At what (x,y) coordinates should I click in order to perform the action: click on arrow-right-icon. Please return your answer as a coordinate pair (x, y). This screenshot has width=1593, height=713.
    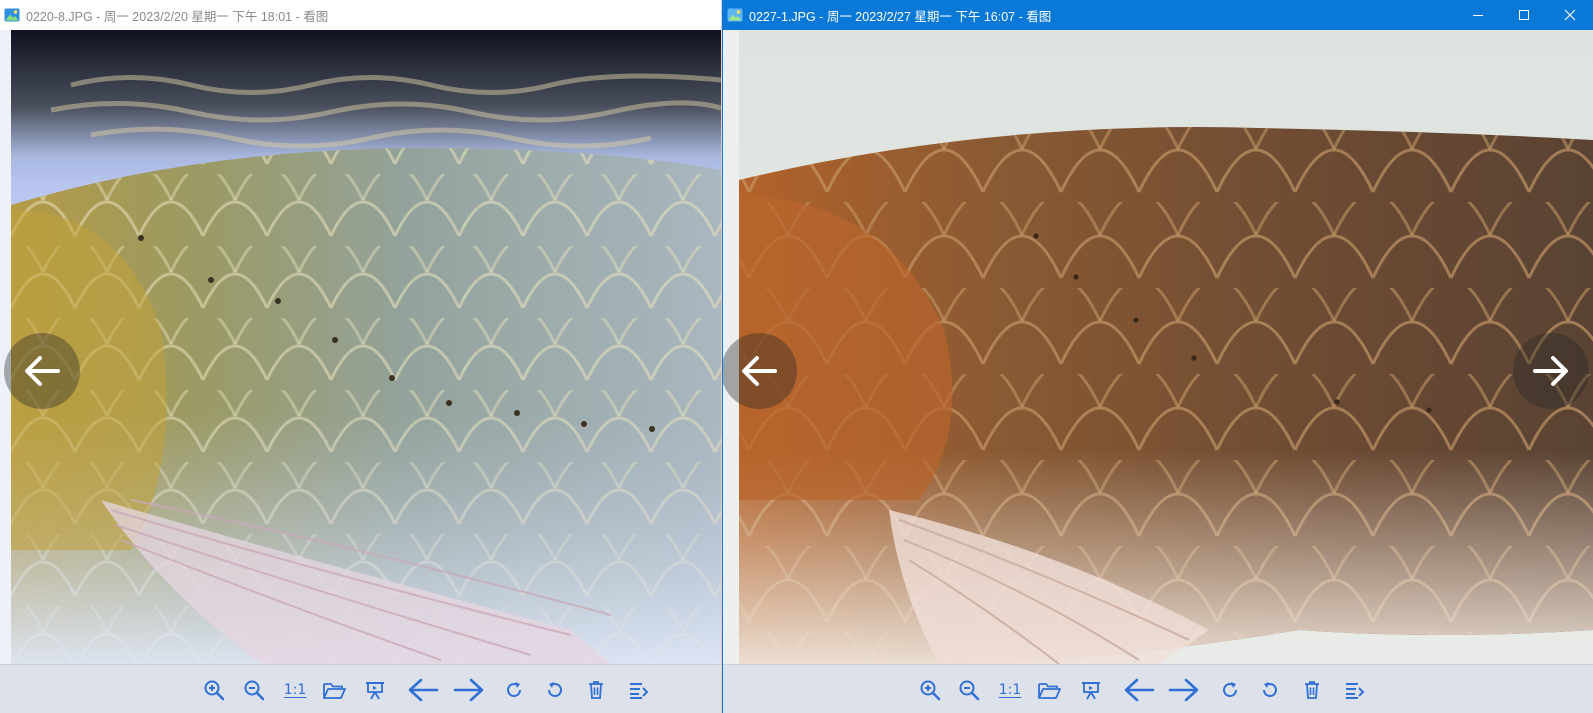
    Looking at the image, I should click on (1550, 371).